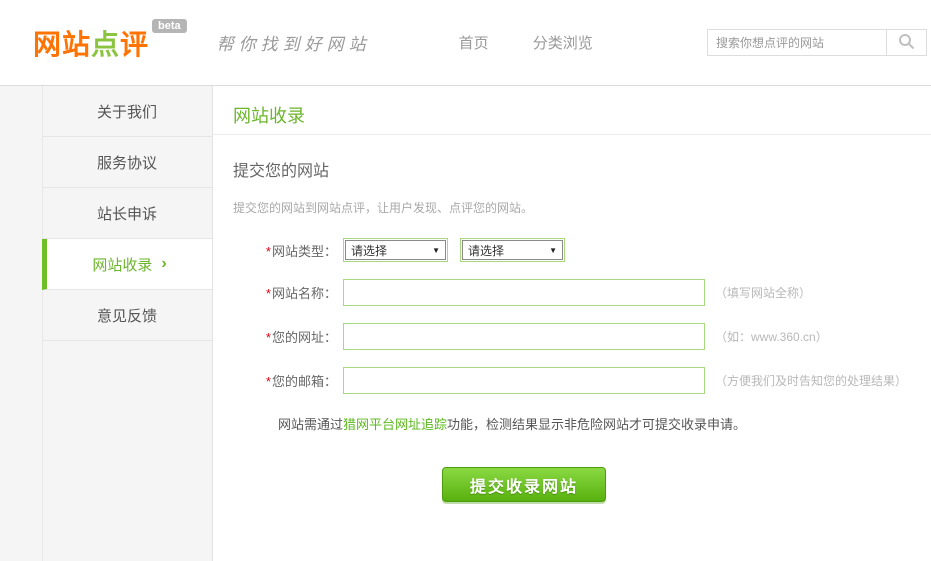 This screenshot has width=931, height=561. Describe the element at coordinates (301, 381) in the screenshot. I see `email-label: *您的邮箱：` at that location.